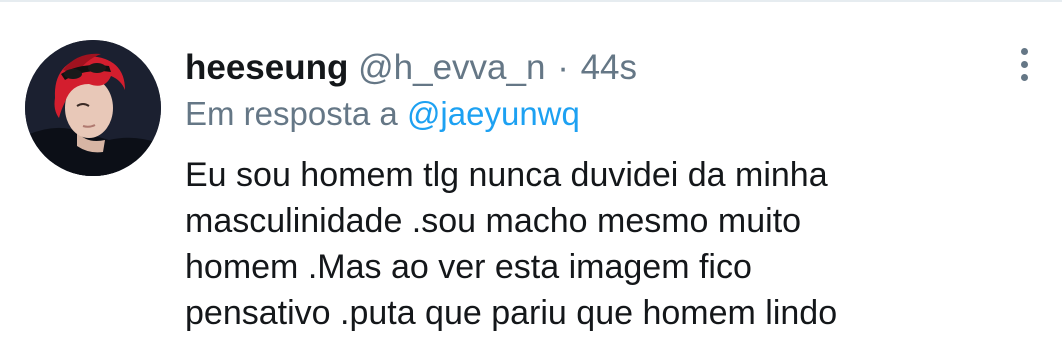  I want to click on vertical-ellipsis-icon, so click(1024, 64).